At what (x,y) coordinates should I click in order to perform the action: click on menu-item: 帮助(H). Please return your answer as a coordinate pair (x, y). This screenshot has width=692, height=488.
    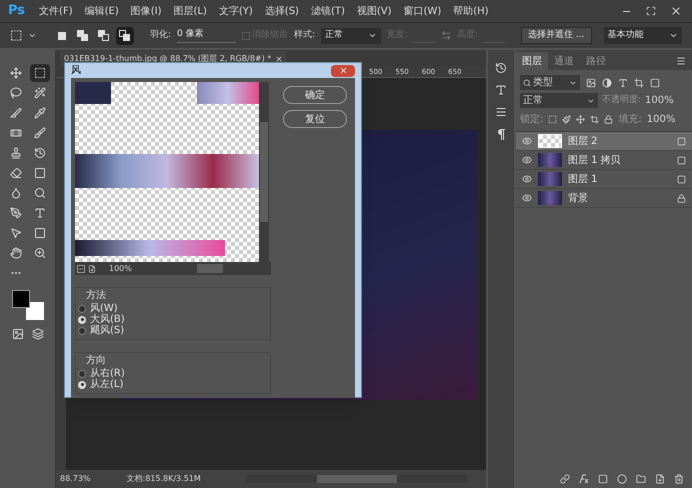
    Looking at the image, I should click on (471, 11).